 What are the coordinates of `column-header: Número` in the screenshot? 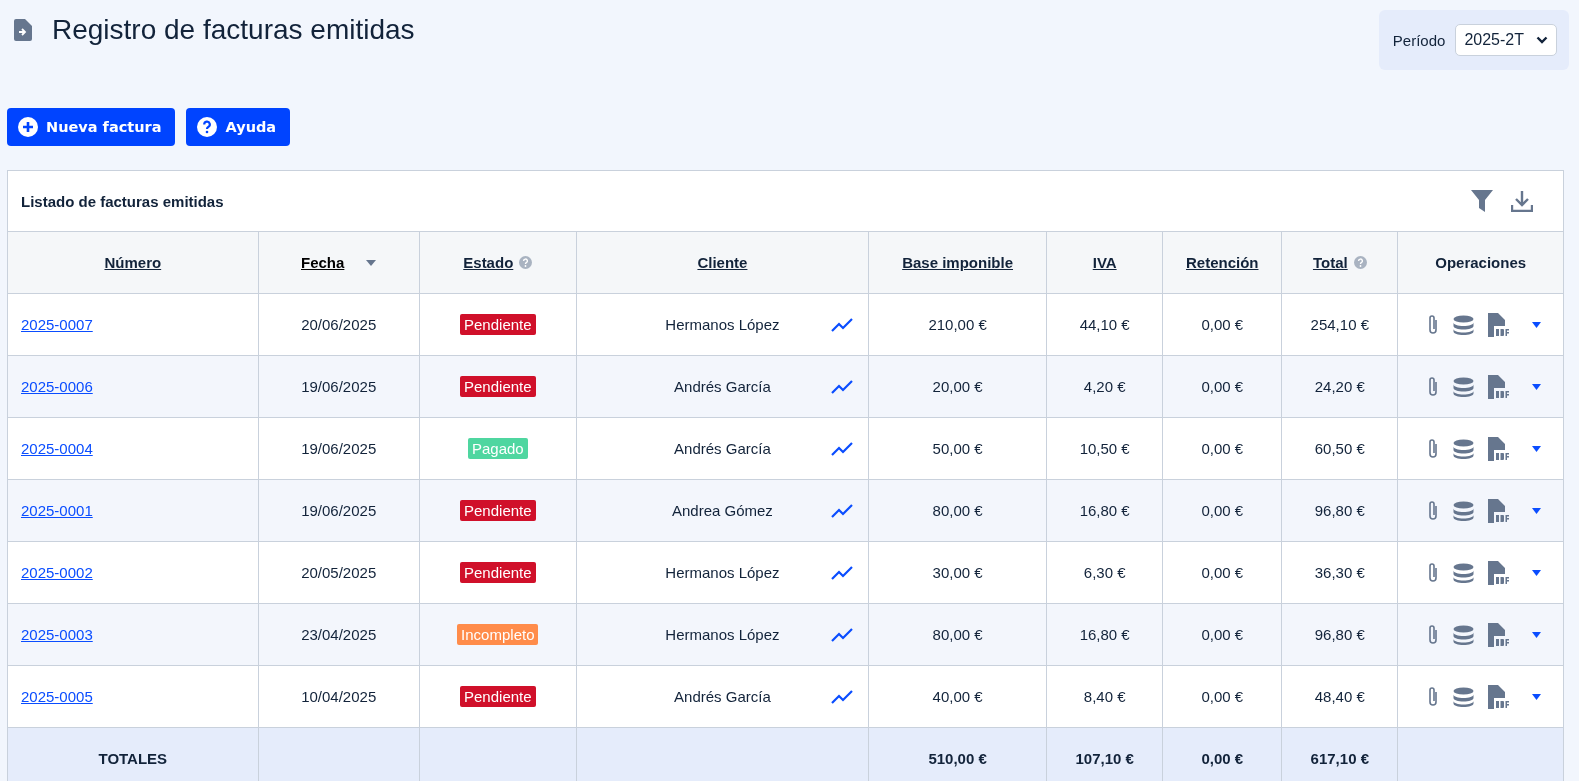 It's located at (133, 262).